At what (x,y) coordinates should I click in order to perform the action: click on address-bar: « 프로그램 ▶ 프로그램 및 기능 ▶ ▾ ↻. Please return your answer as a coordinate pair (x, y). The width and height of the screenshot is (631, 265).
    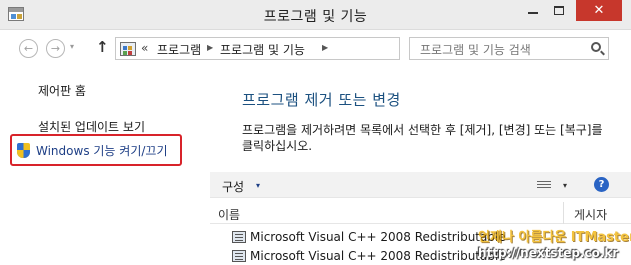
    Looking at the image, I should click on (315, 48).